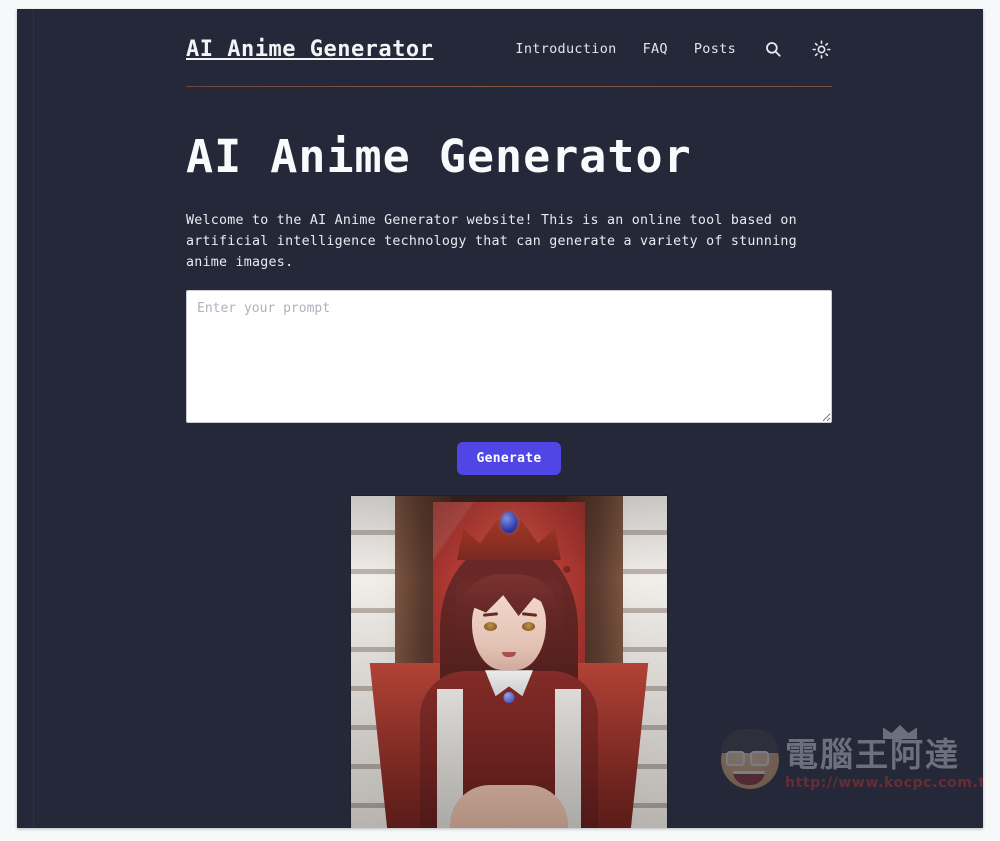  What do you see at coordinates (655, 49) in the screenshot?
I see `nav-item-faq: FAQ` at bounding box center [655, 49].